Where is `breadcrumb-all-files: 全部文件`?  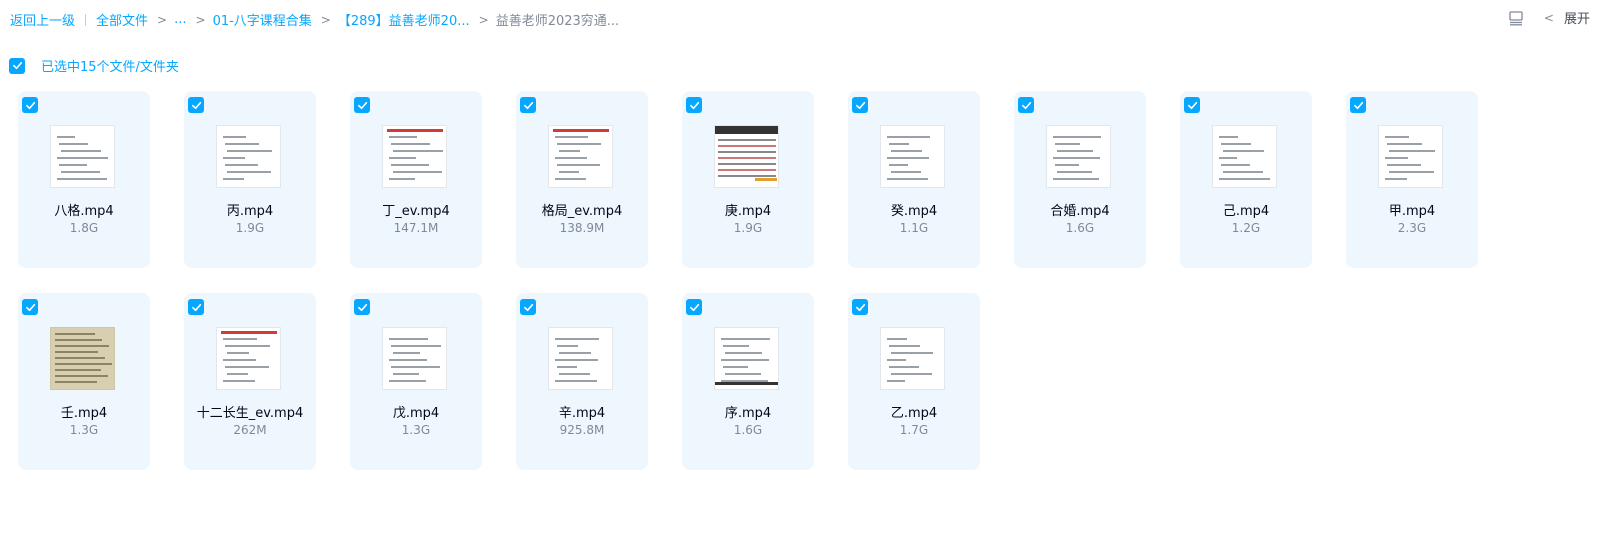 breadcrumb-all-files: 全部文件 is located at coordinates (122, 19).